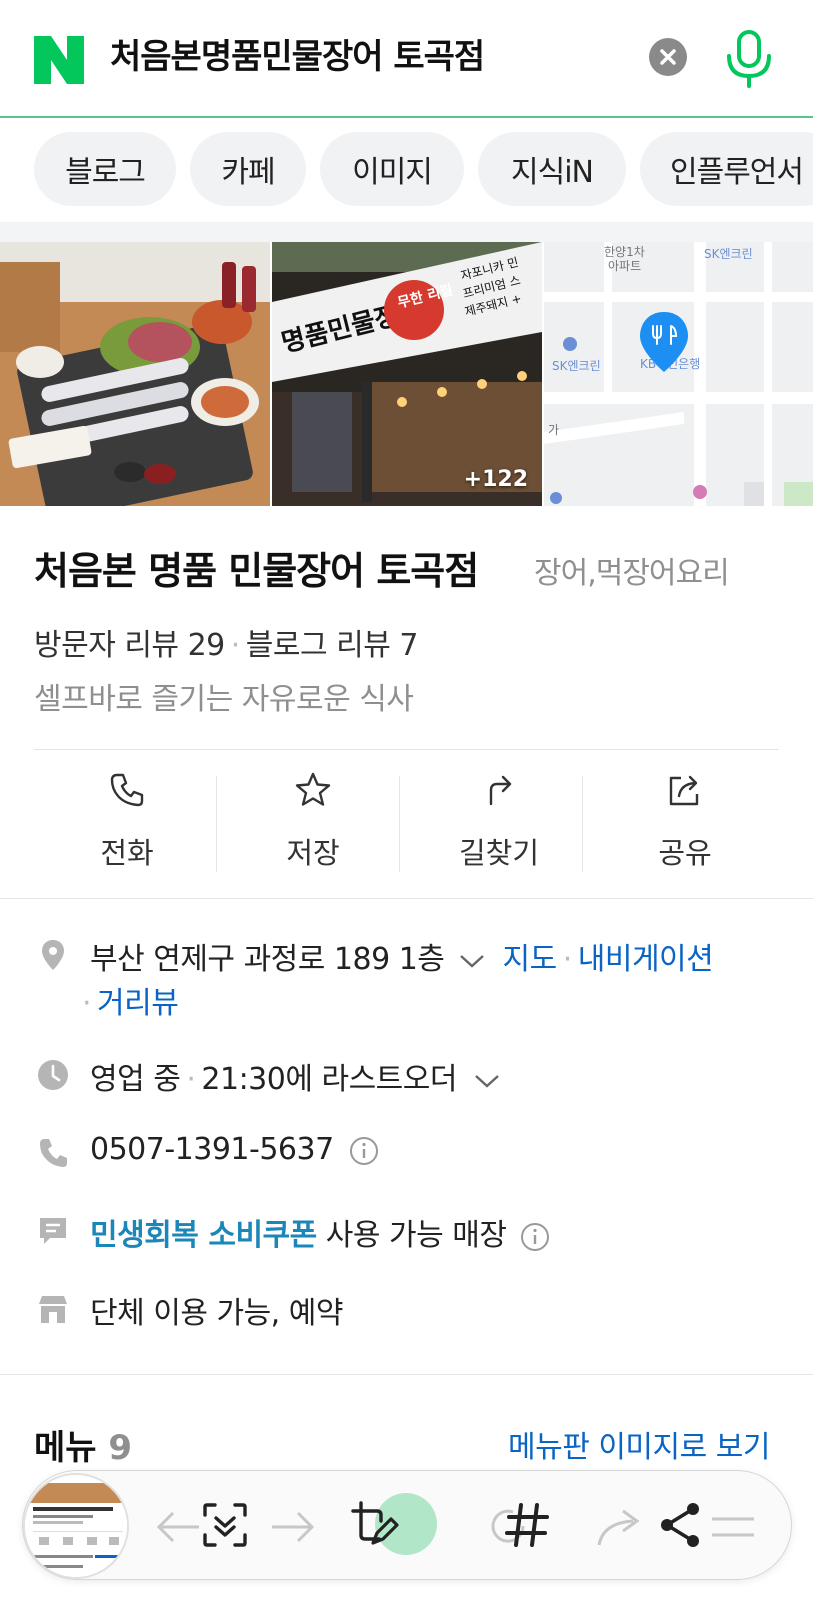  I want to click on more-photos-count: +122, so click(495, 479).